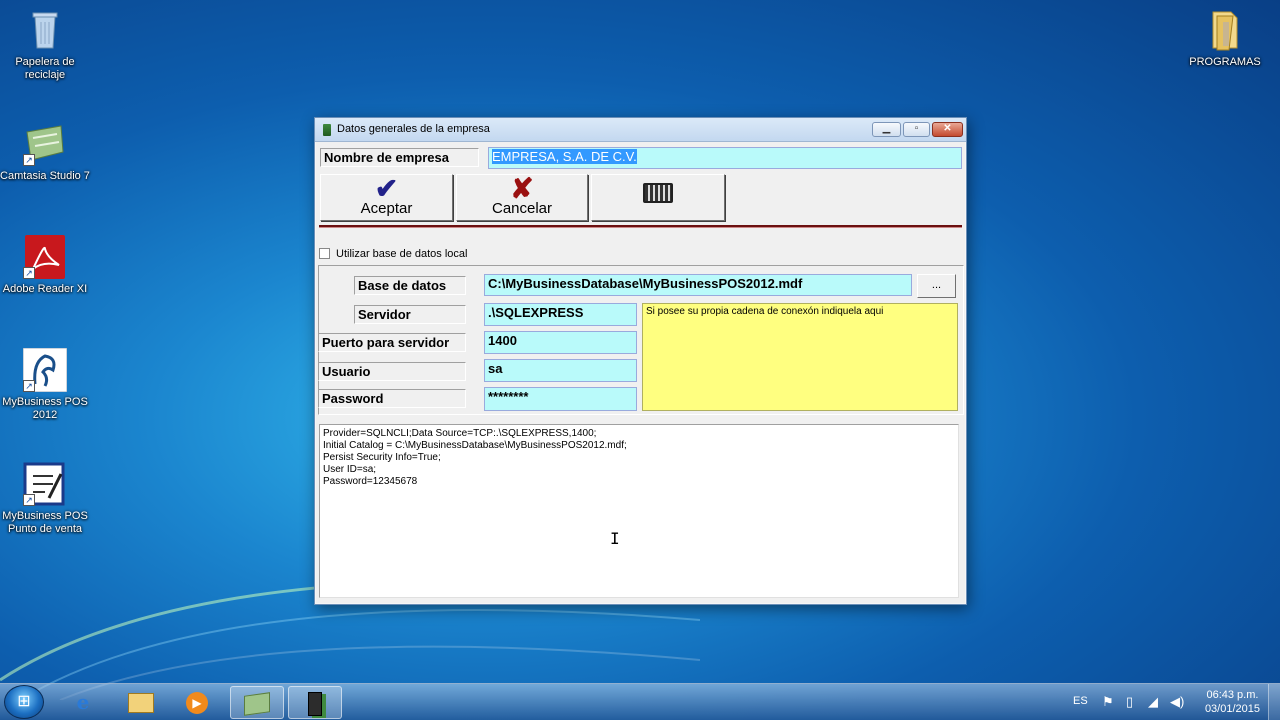 This screenshot has height=720, width=1280. What do you see at coordinates (45, 257) in the screenshot?
I see `adobe-reader-icon: ↗` at bounding box center [45, 257].